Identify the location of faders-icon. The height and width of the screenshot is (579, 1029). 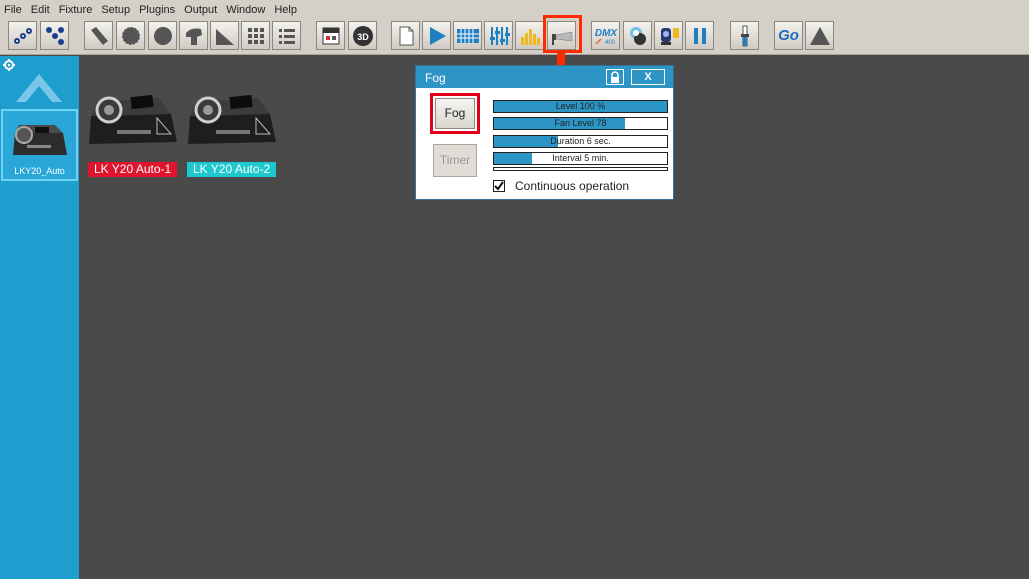
(498, 35).